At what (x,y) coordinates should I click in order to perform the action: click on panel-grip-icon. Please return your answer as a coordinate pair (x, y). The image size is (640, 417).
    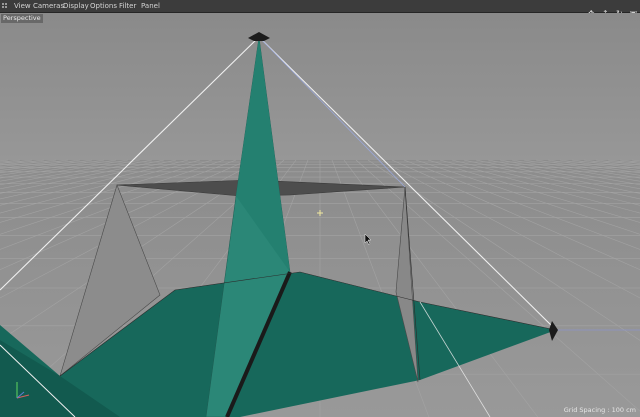
    Looking at the image, I should click on (5, 6).